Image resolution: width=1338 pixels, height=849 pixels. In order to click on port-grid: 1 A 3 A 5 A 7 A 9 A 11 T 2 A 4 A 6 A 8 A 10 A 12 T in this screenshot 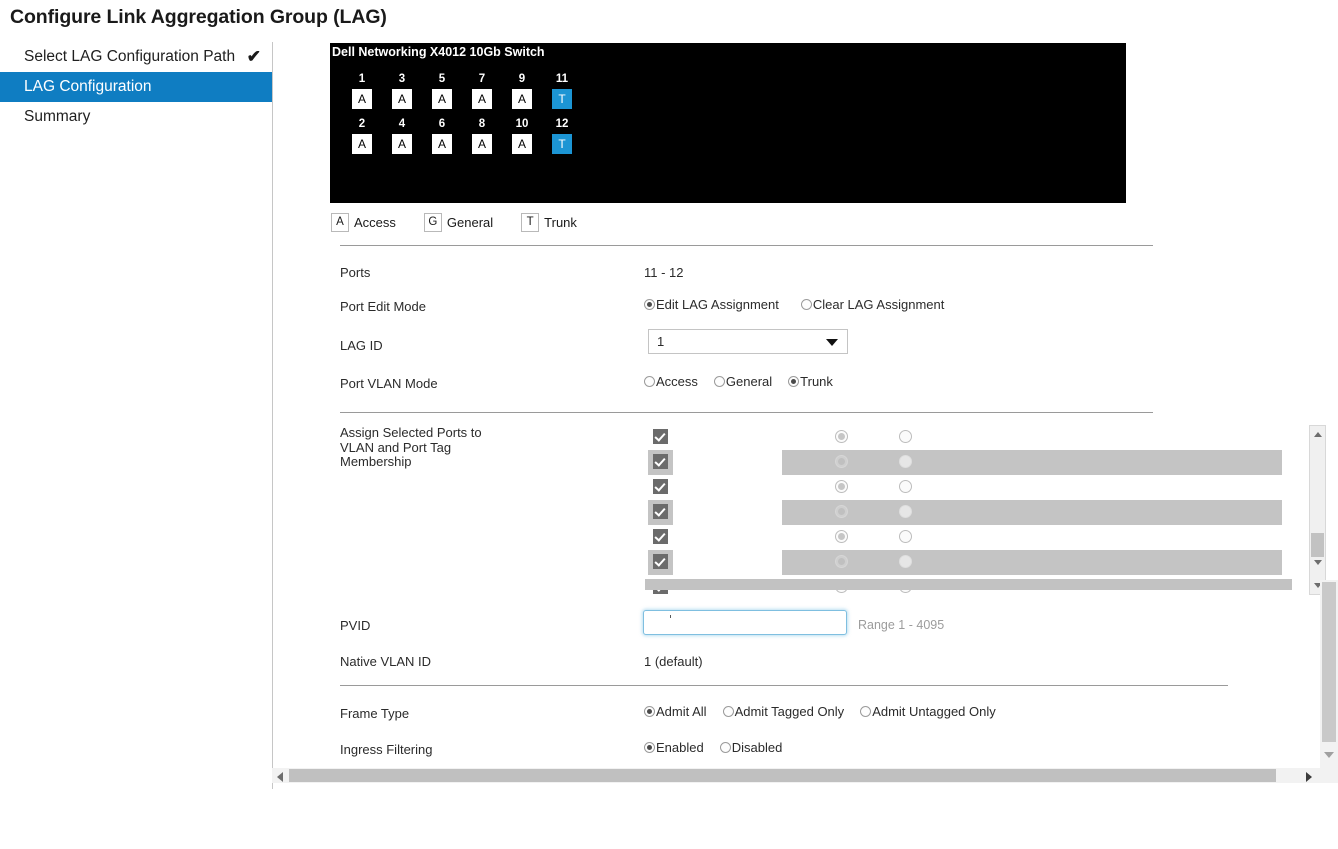, I will do `click(462, 113)`.